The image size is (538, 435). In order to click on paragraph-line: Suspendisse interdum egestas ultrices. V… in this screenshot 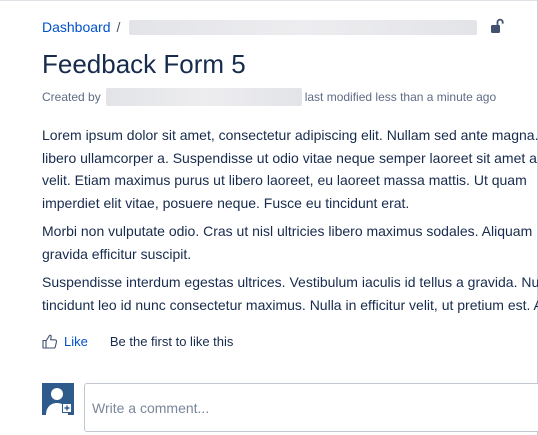, I will do `click(290, 282)`.